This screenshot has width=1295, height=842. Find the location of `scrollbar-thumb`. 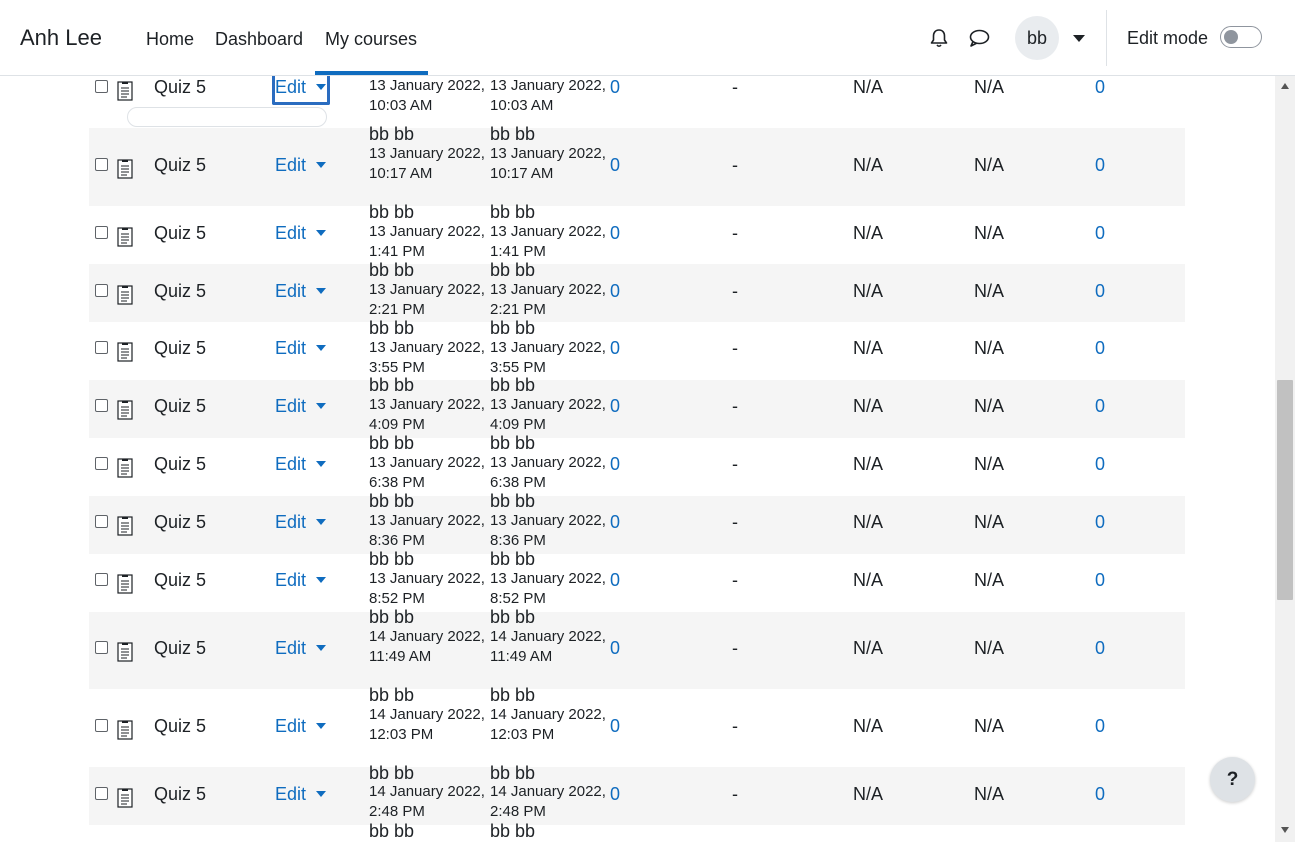

scrollbar-thumb is located at coordinates (1285, 490).